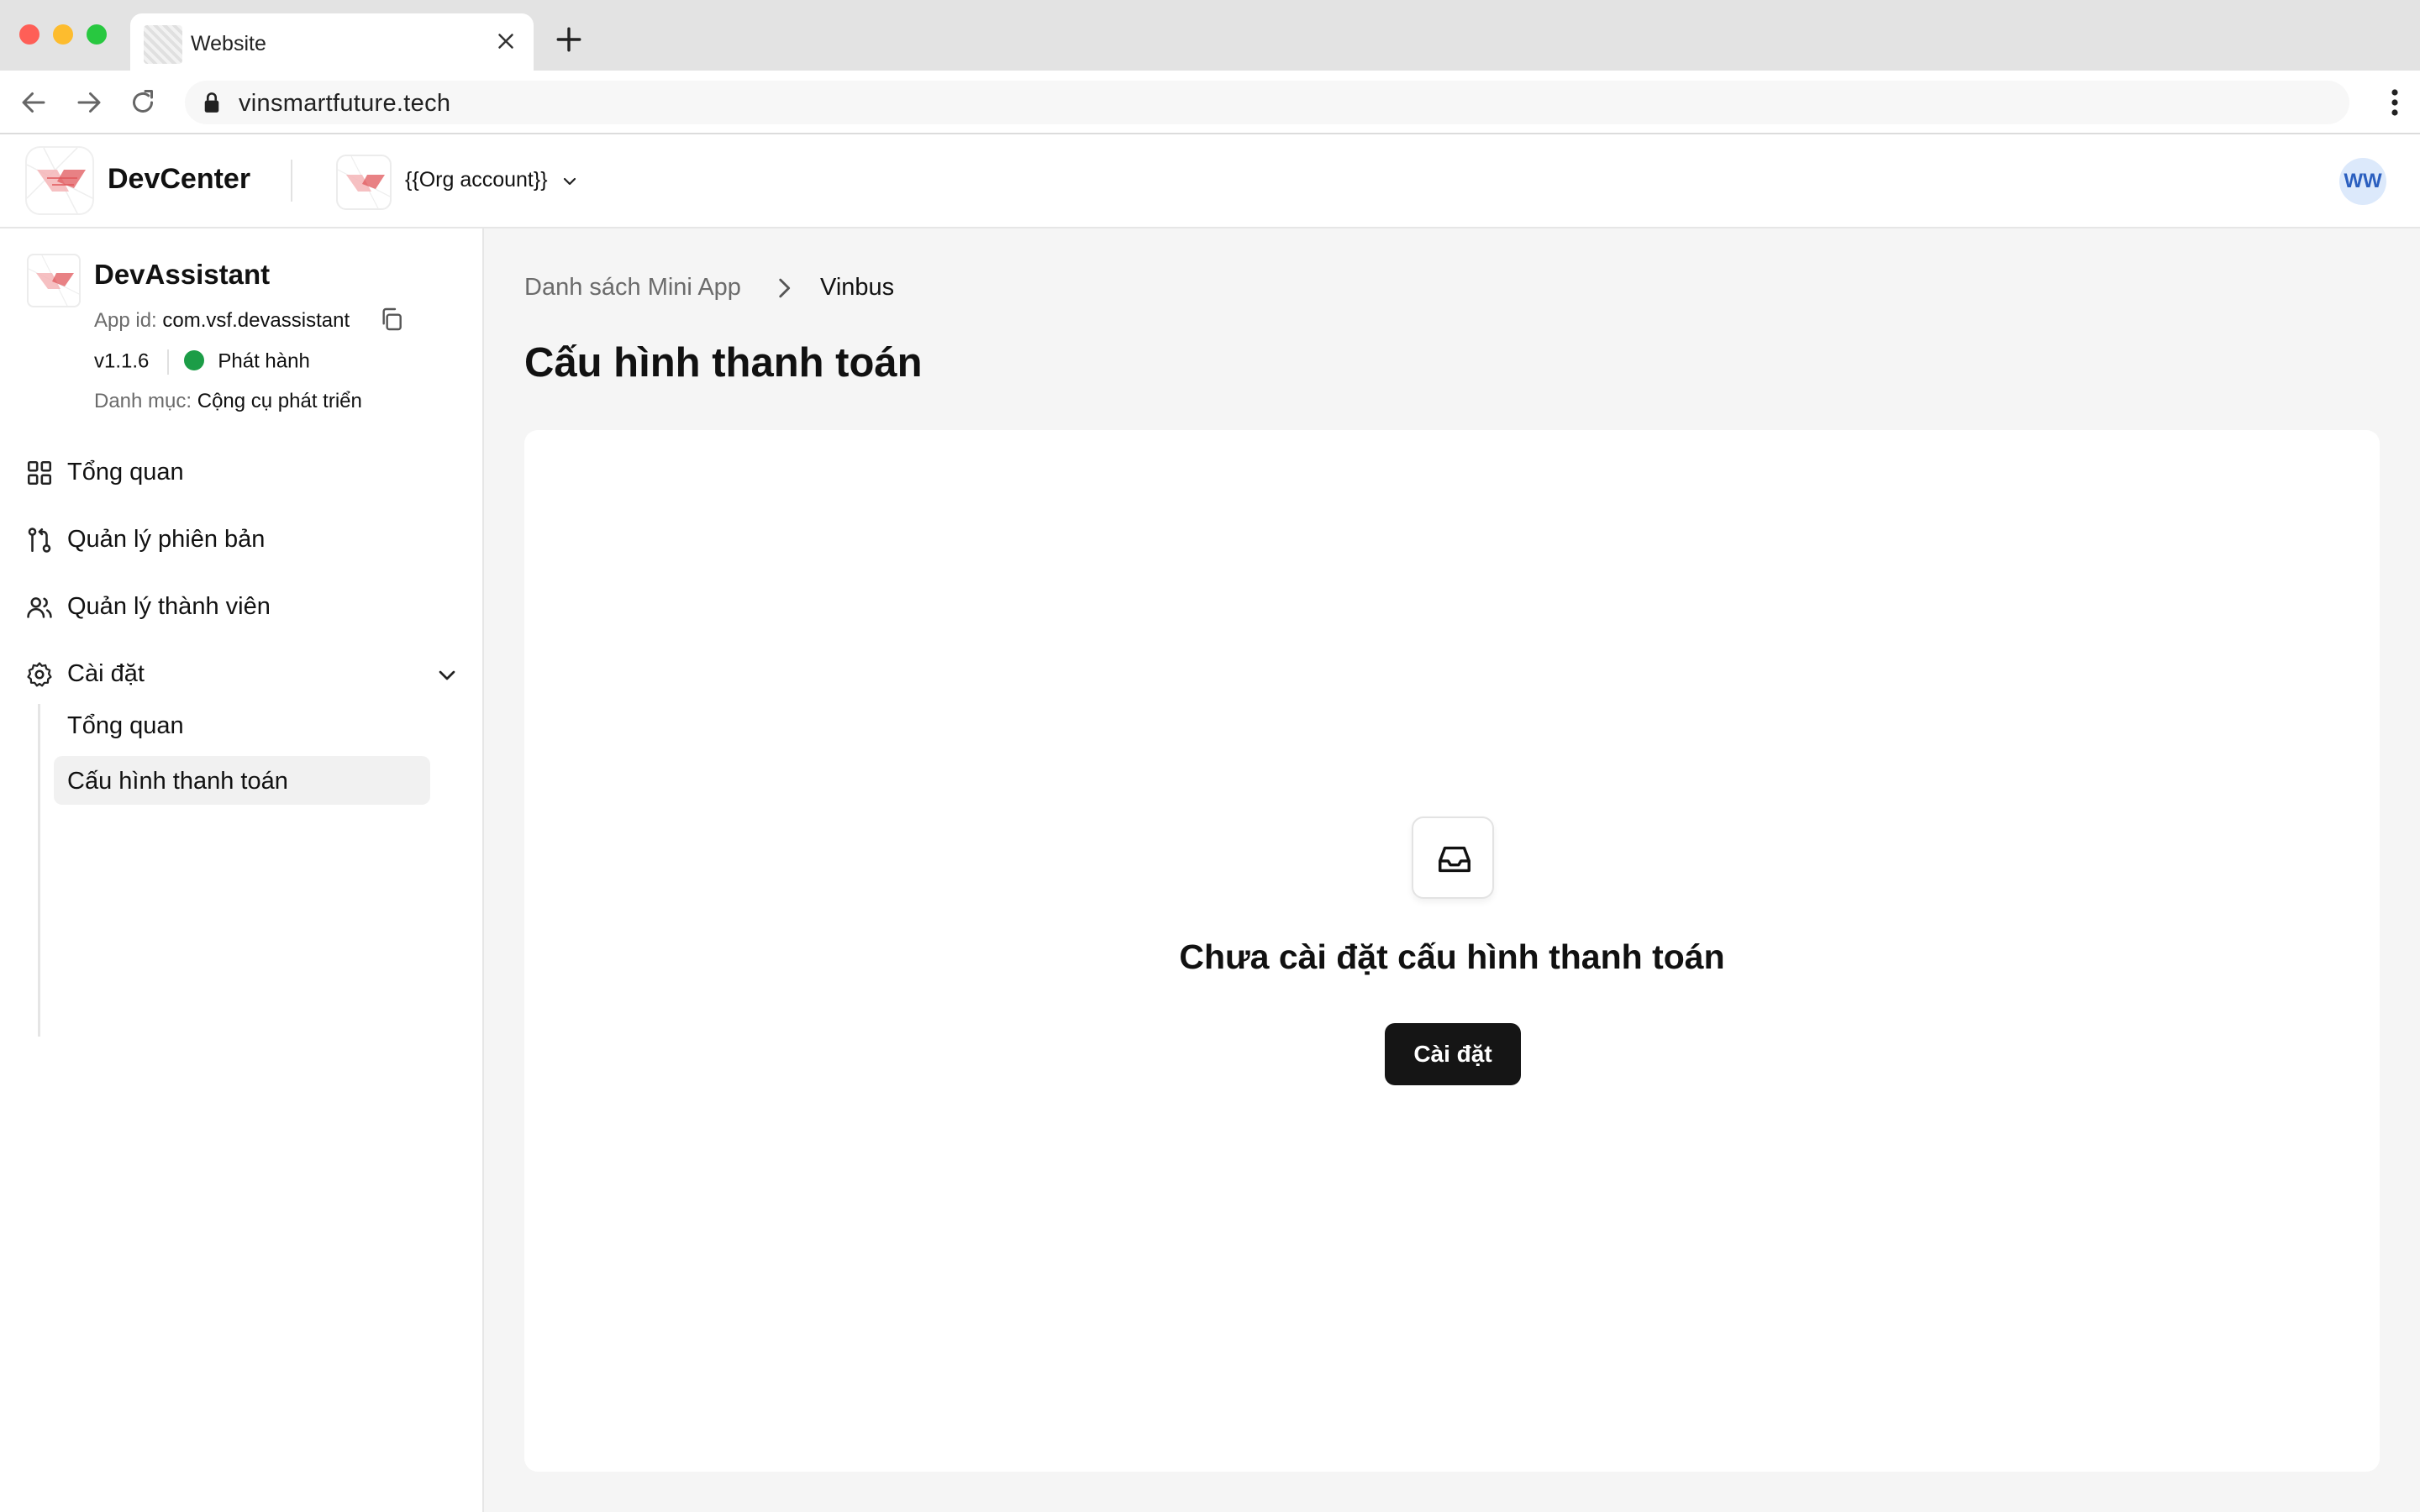 The height and width of the screenshot is (1512, 2420). I want to click on app-id-label: App id:, so click(125, 320).